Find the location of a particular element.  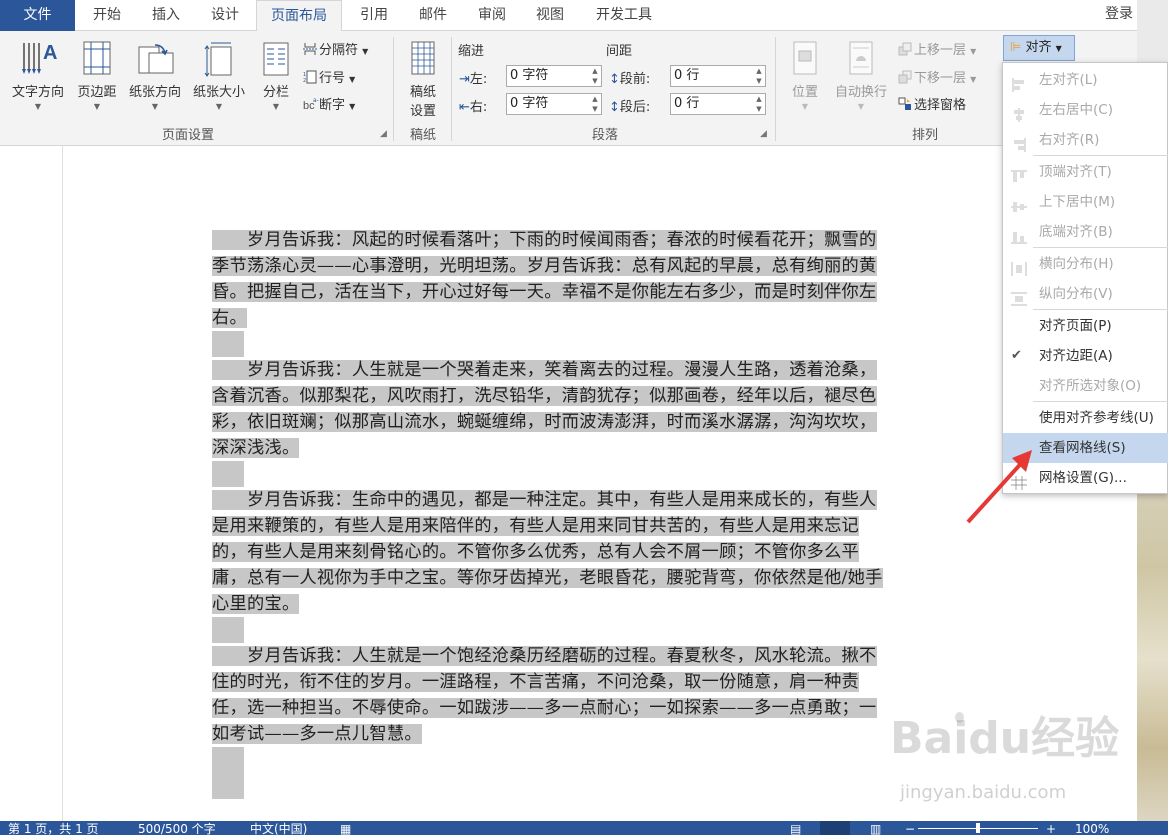

tab-references: 引用 is located at coordinates (374, 15).